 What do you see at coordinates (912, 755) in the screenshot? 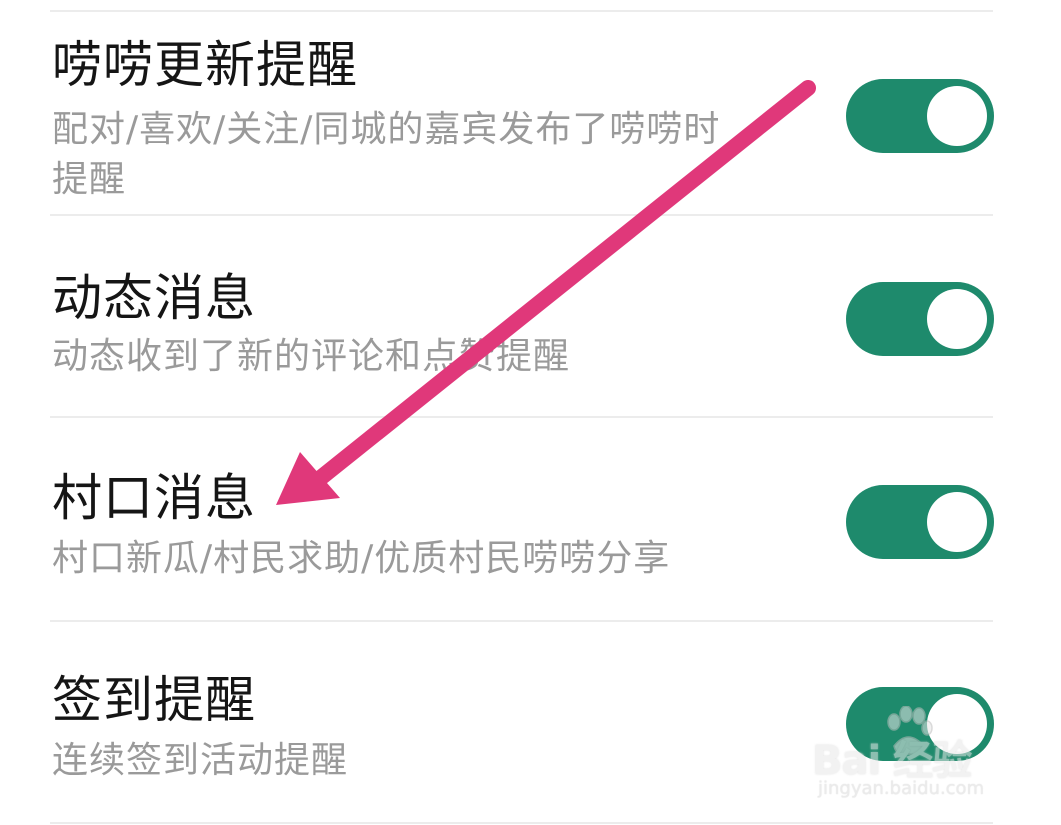
I see `baidu-jingyan-watermark: Bai 经验 jingyan.baidu.com` at bounding box center [912, 755].